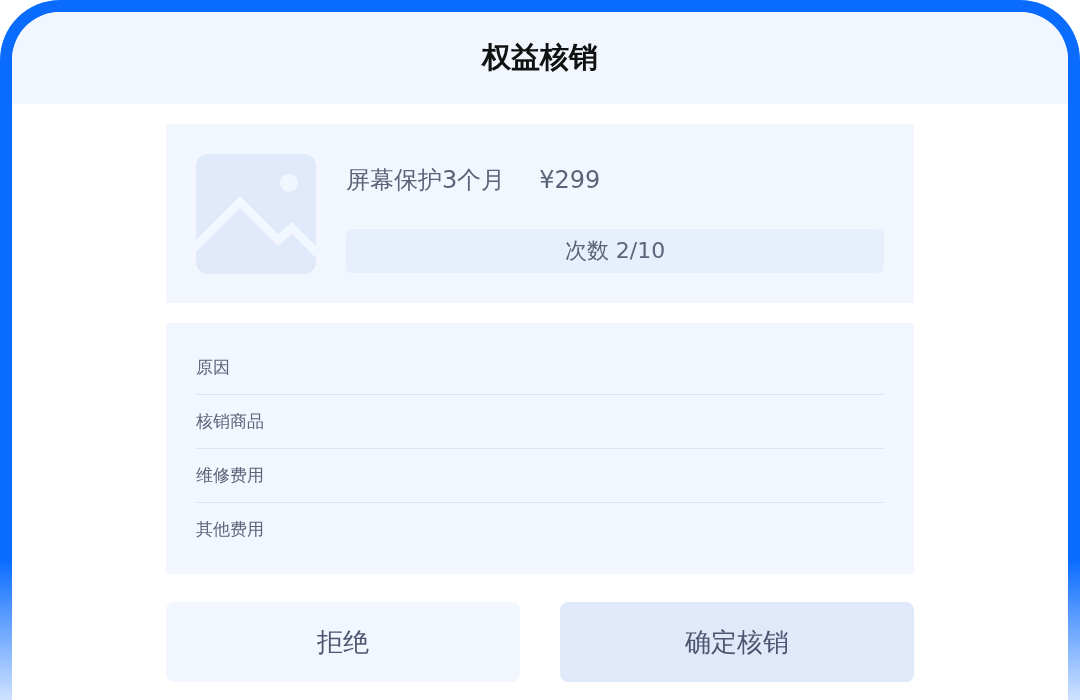 The width and height of the screenshot is (1080, 700). I want to click on field-label: 维修费用, so click(230, 475).